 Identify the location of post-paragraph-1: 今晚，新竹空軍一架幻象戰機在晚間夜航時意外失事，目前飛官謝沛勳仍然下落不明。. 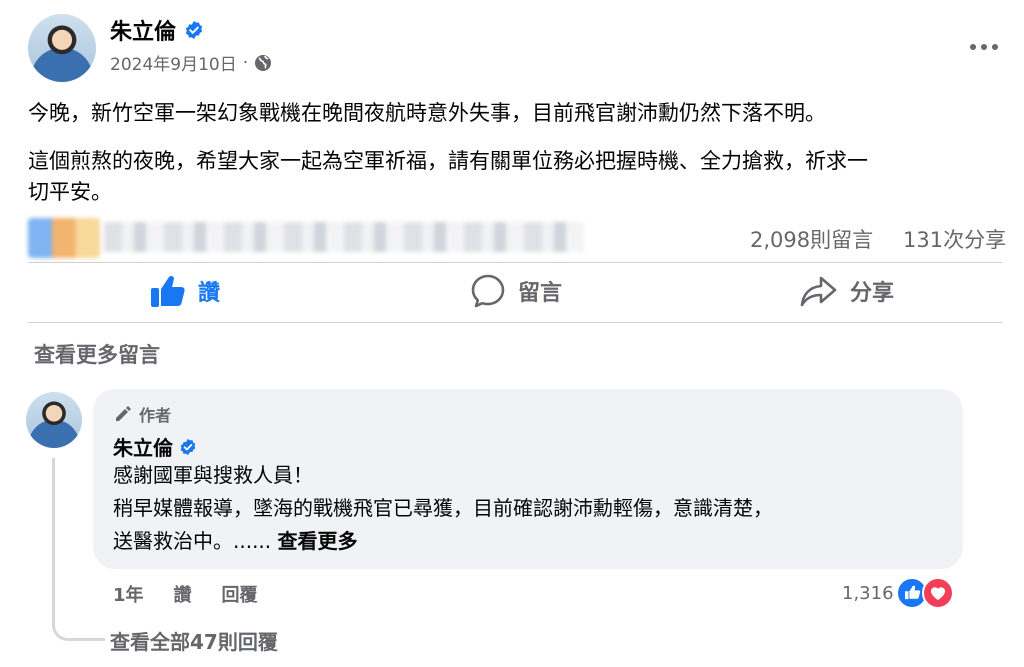
(427, 113).